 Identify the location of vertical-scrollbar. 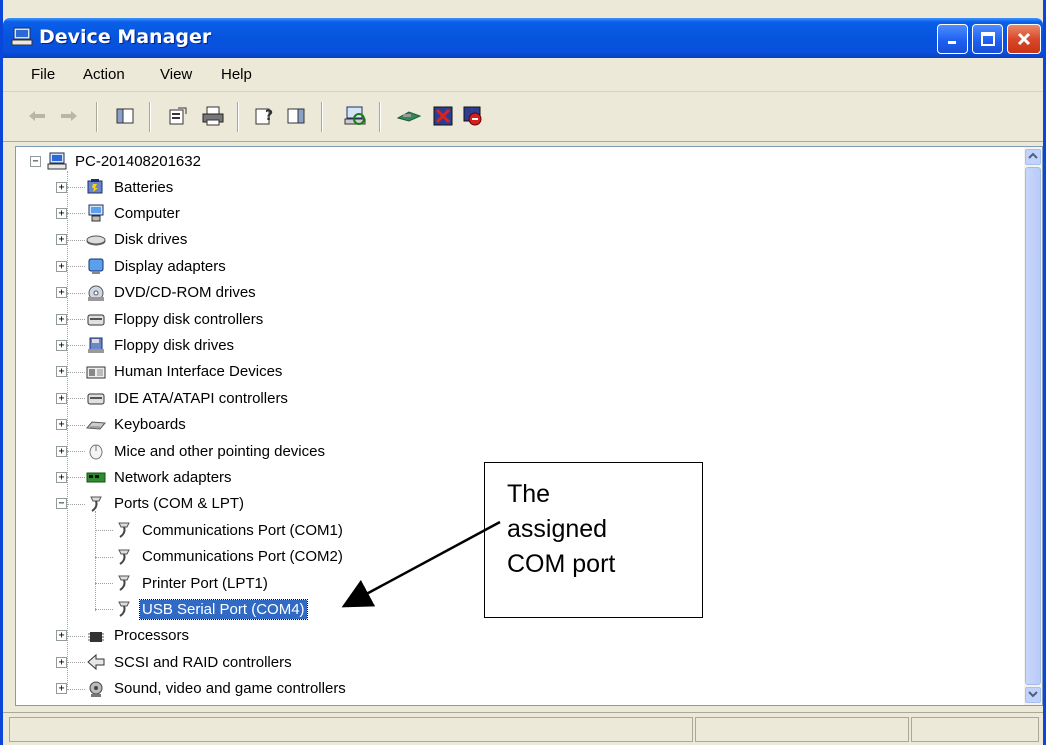
(1033, 426).